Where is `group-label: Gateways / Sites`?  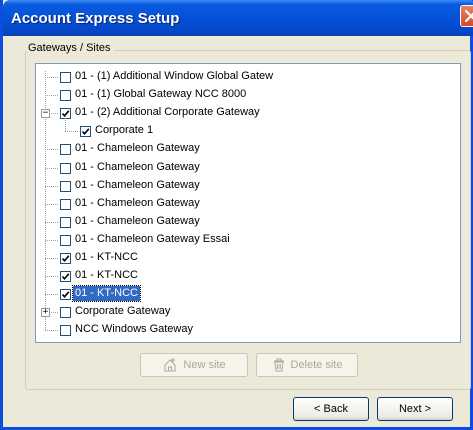 group-label: Gateways / Sites is located at coordinates (70, 48).